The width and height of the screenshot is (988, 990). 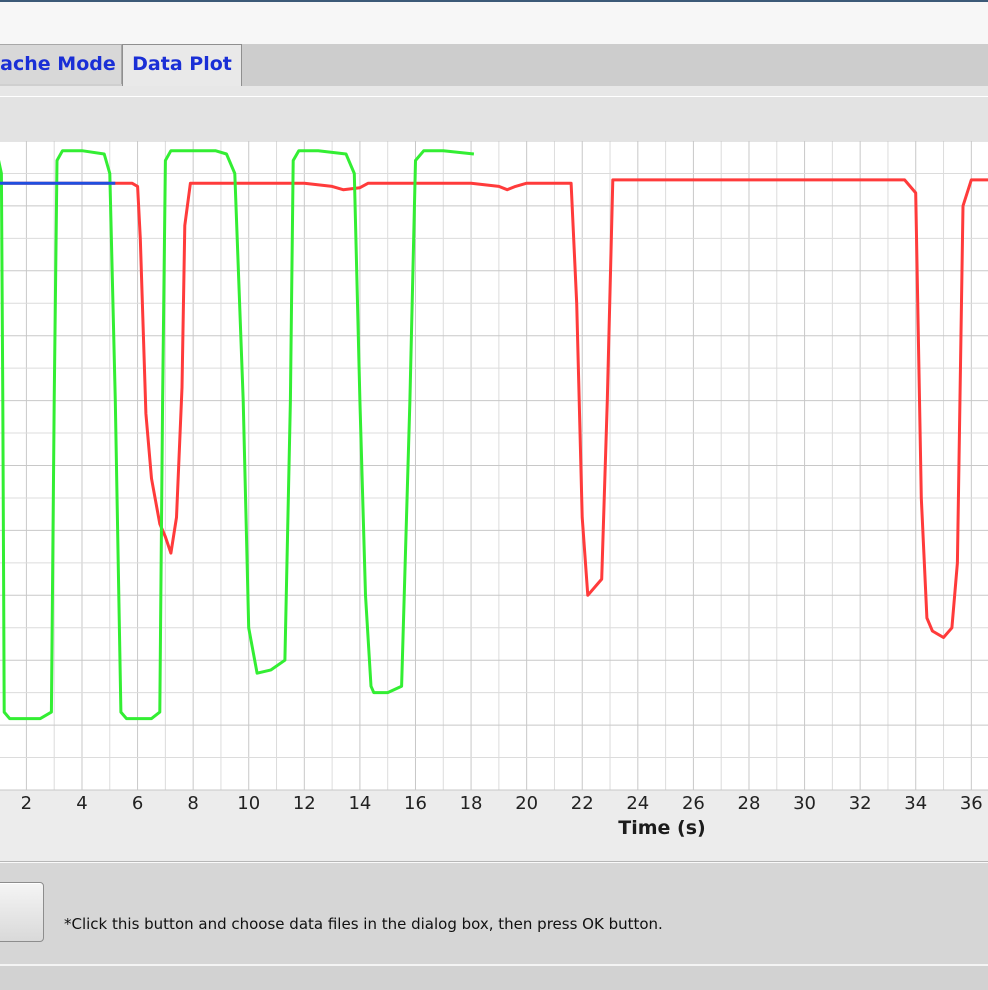 What do you see at coordinates (137, 803) in the screenshot?
I see `x-tick-label: 6` at bounding box center [137, 803].